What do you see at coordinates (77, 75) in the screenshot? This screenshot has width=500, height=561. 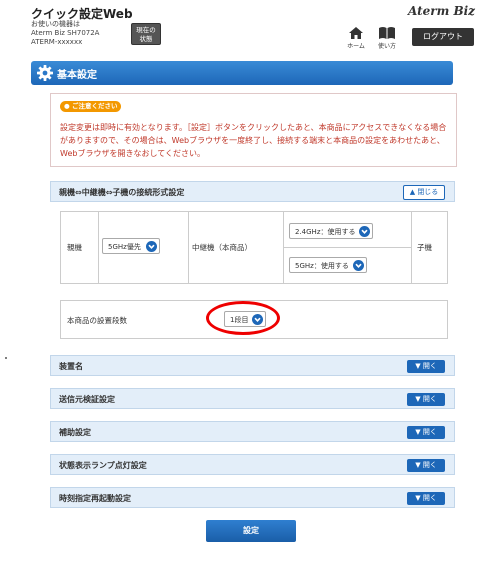 I see `page-title: 基本設定` at bounding box center [77, 75].